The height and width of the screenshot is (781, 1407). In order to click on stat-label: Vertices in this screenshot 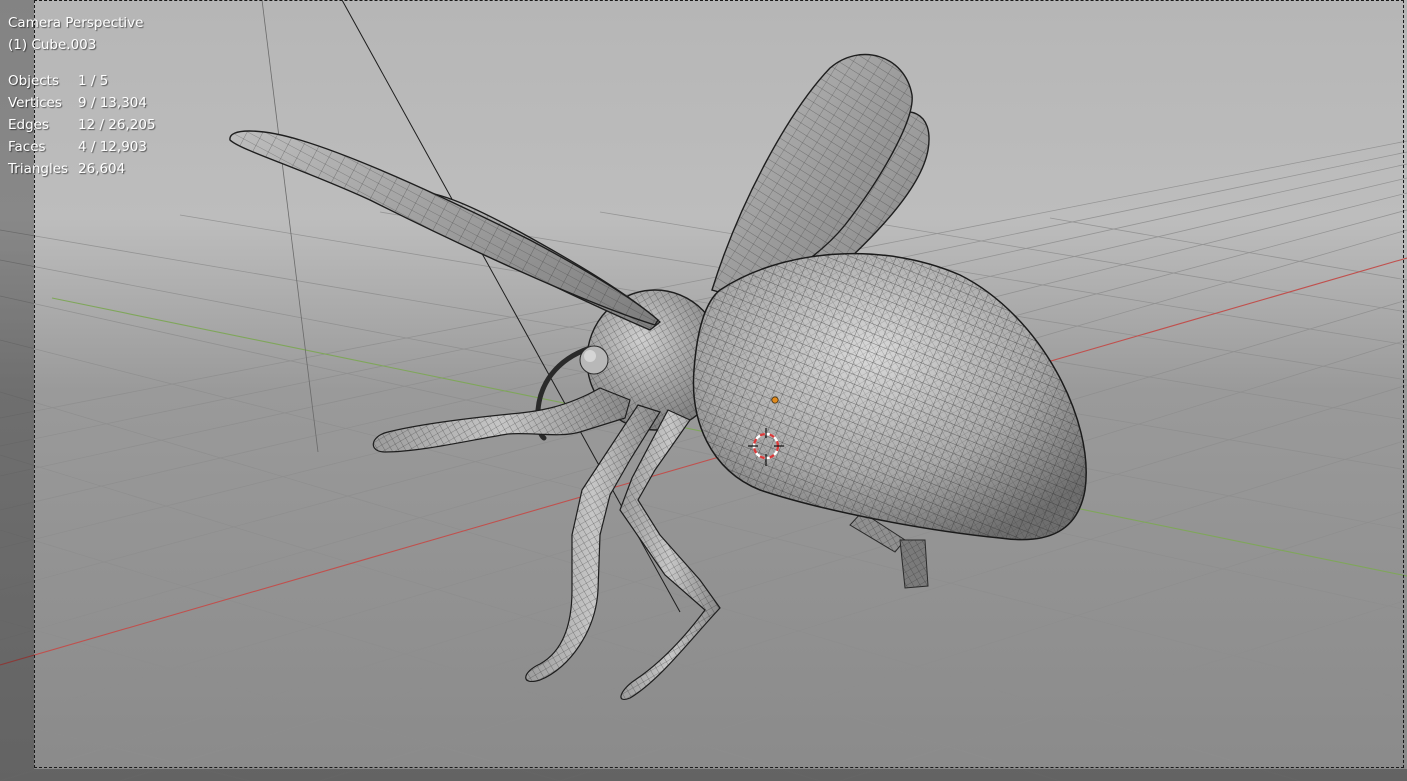, I will do `click(35, 103)`.